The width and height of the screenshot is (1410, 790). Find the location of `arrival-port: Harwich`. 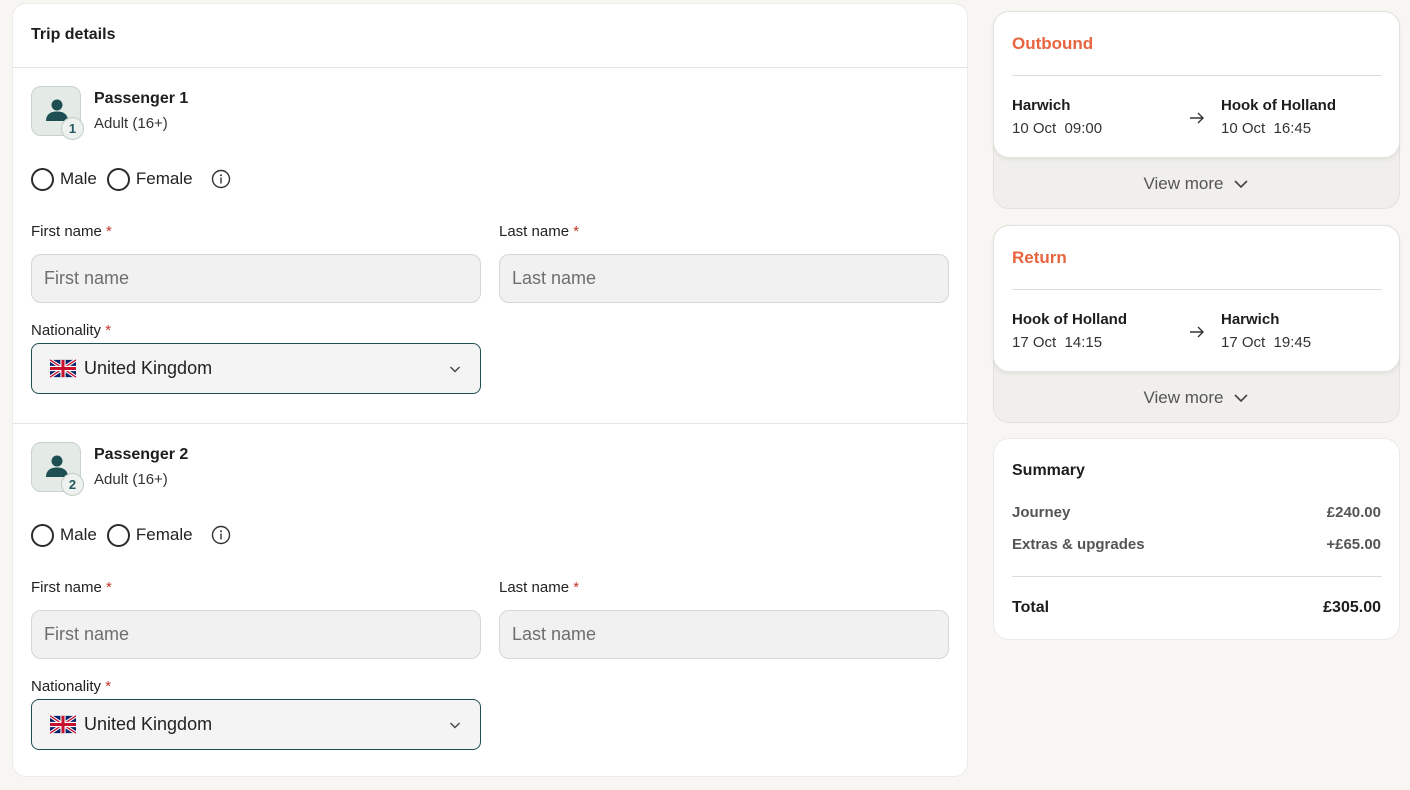

arrival-port: Harwich is located at coordinates (1250, 319).